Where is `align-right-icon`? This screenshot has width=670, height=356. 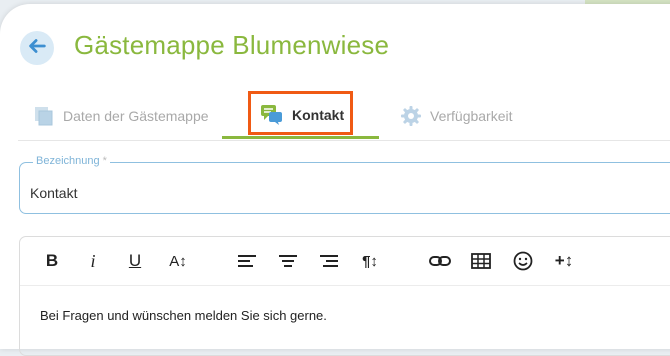 align-right-icon is located at coordinates (329, 261).